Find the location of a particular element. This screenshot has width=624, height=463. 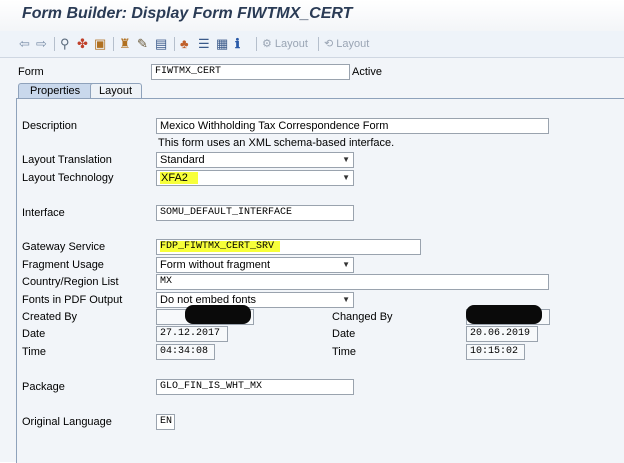

fonts-pdf-select: Do not embed fonts ▼ is located at coordinates (255, 300).